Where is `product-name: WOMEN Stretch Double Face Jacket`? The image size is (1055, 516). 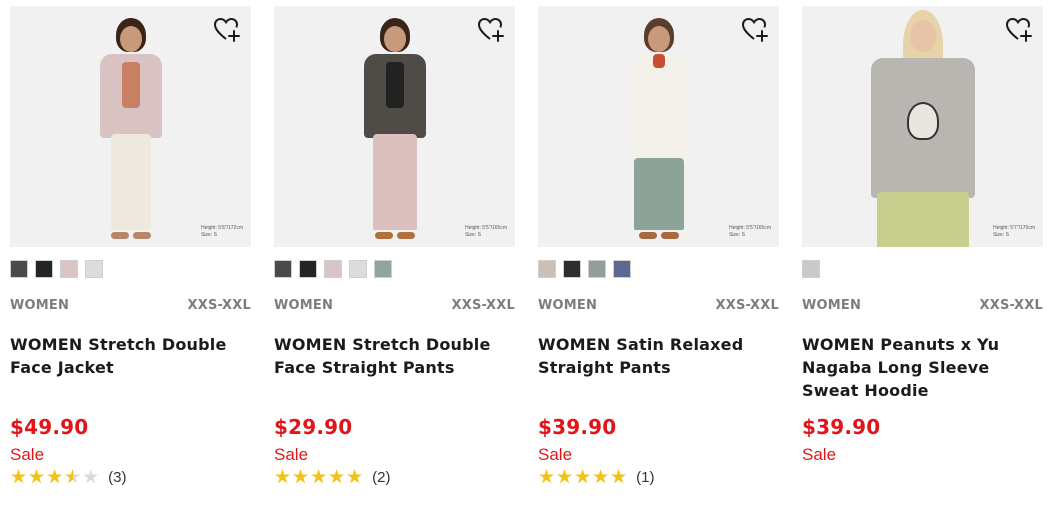
product-name: WOMEN Stretch Double Face Jacket is located at coordinates (130, 369).